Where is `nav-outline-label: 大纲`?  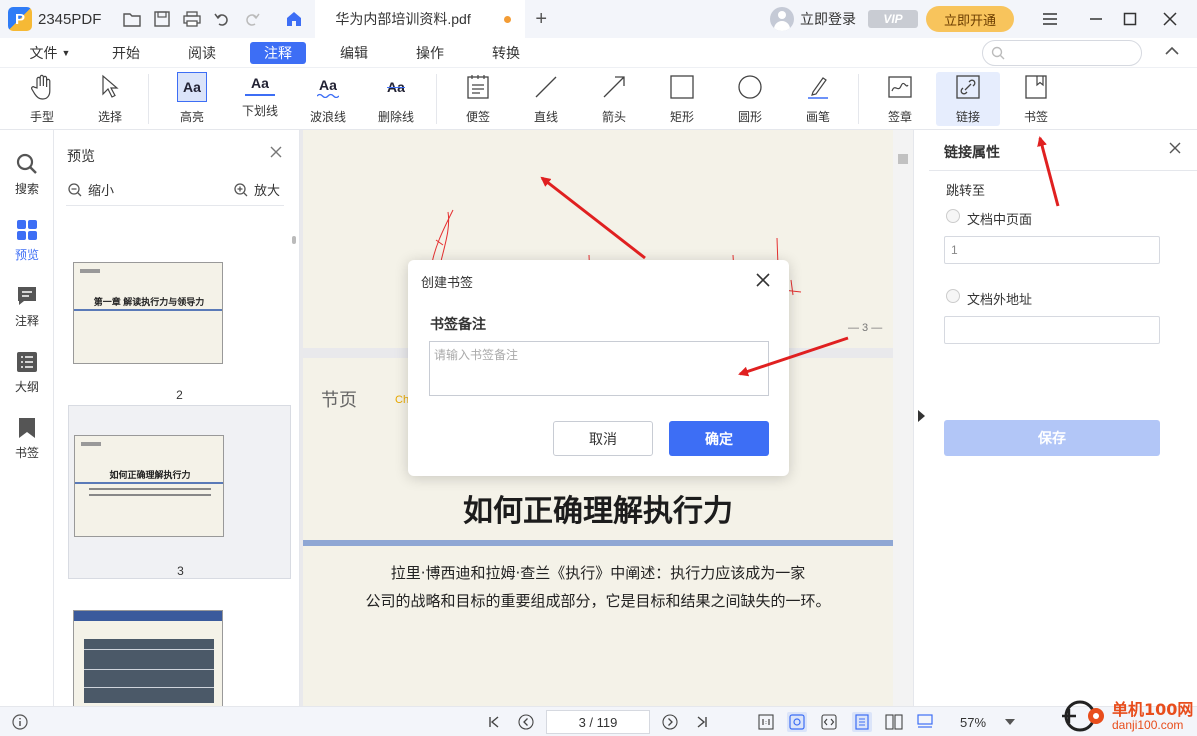
nav-outline-label: 大纲 is located at coordinates (26, 387).